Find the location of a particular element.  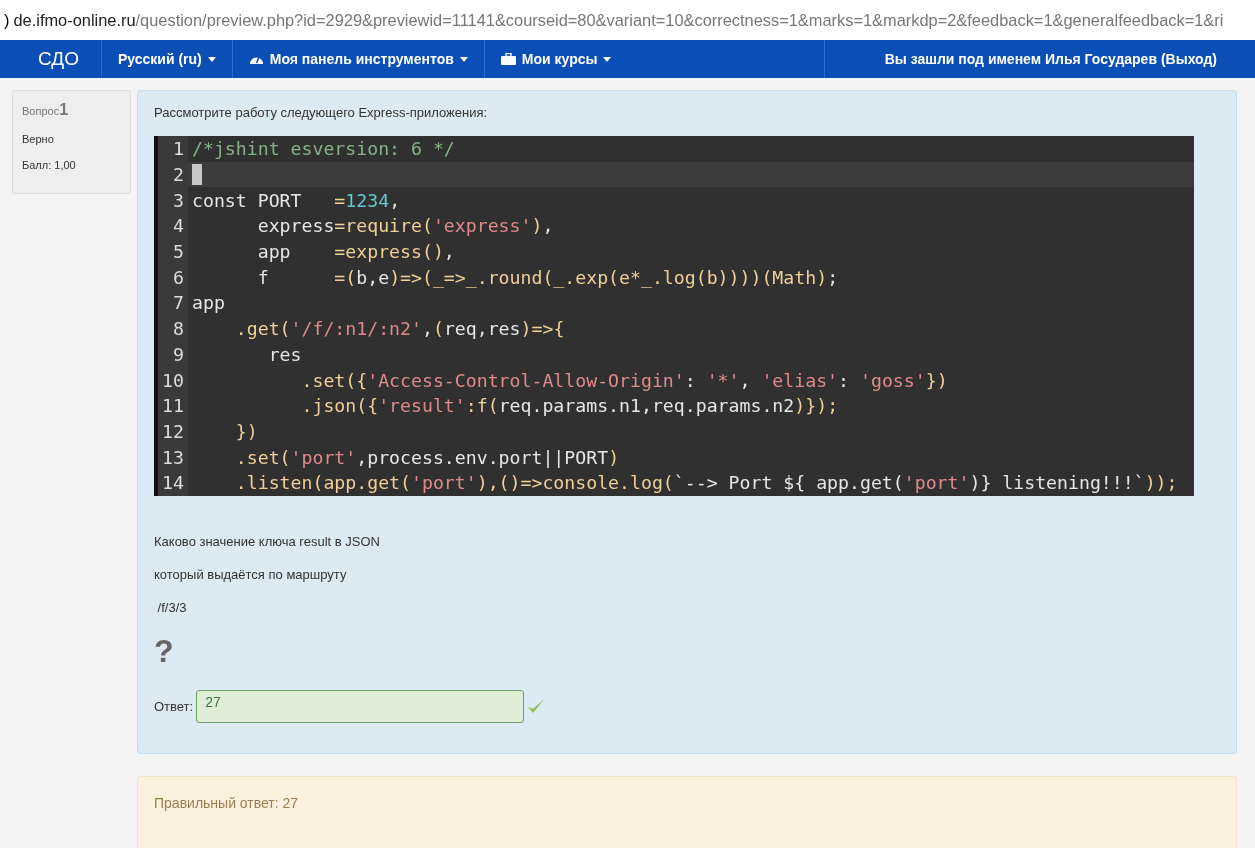

line-number: 13 is located at coordinates (173, 457).